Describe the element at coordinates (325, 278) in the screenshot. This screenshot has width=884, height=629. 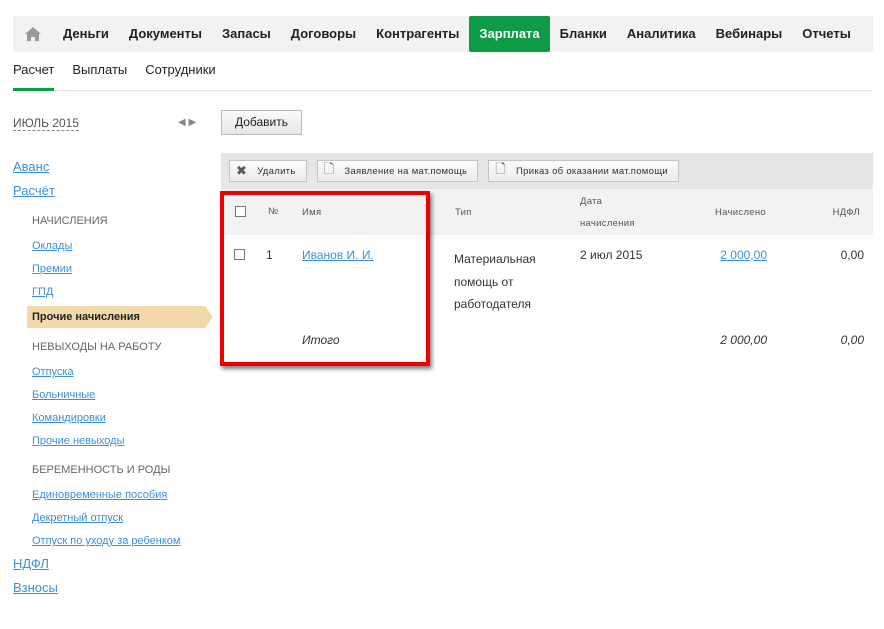
I see `highlight-annotation` at that location.